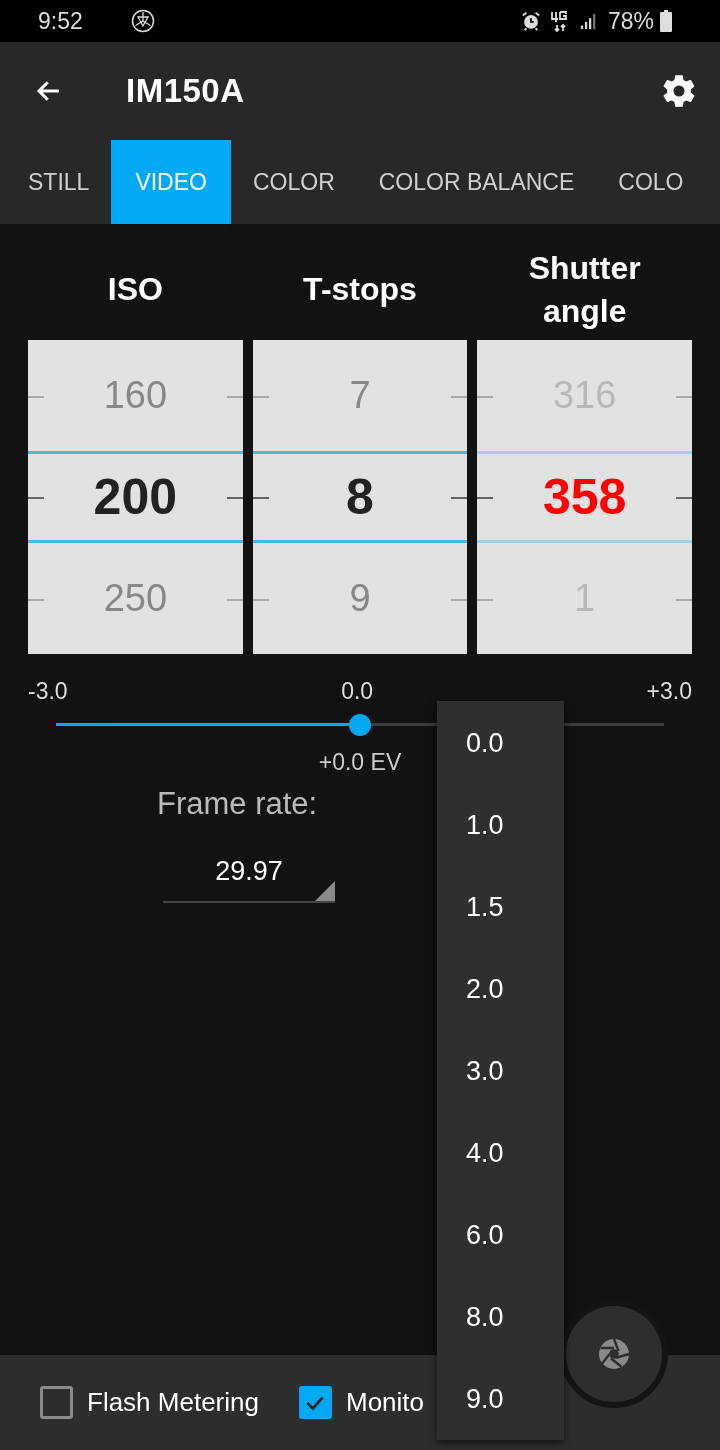 The width and height of the screenshot is (720, 1450). I want to click on selected-wheel-value: 358, so click(584, 497).